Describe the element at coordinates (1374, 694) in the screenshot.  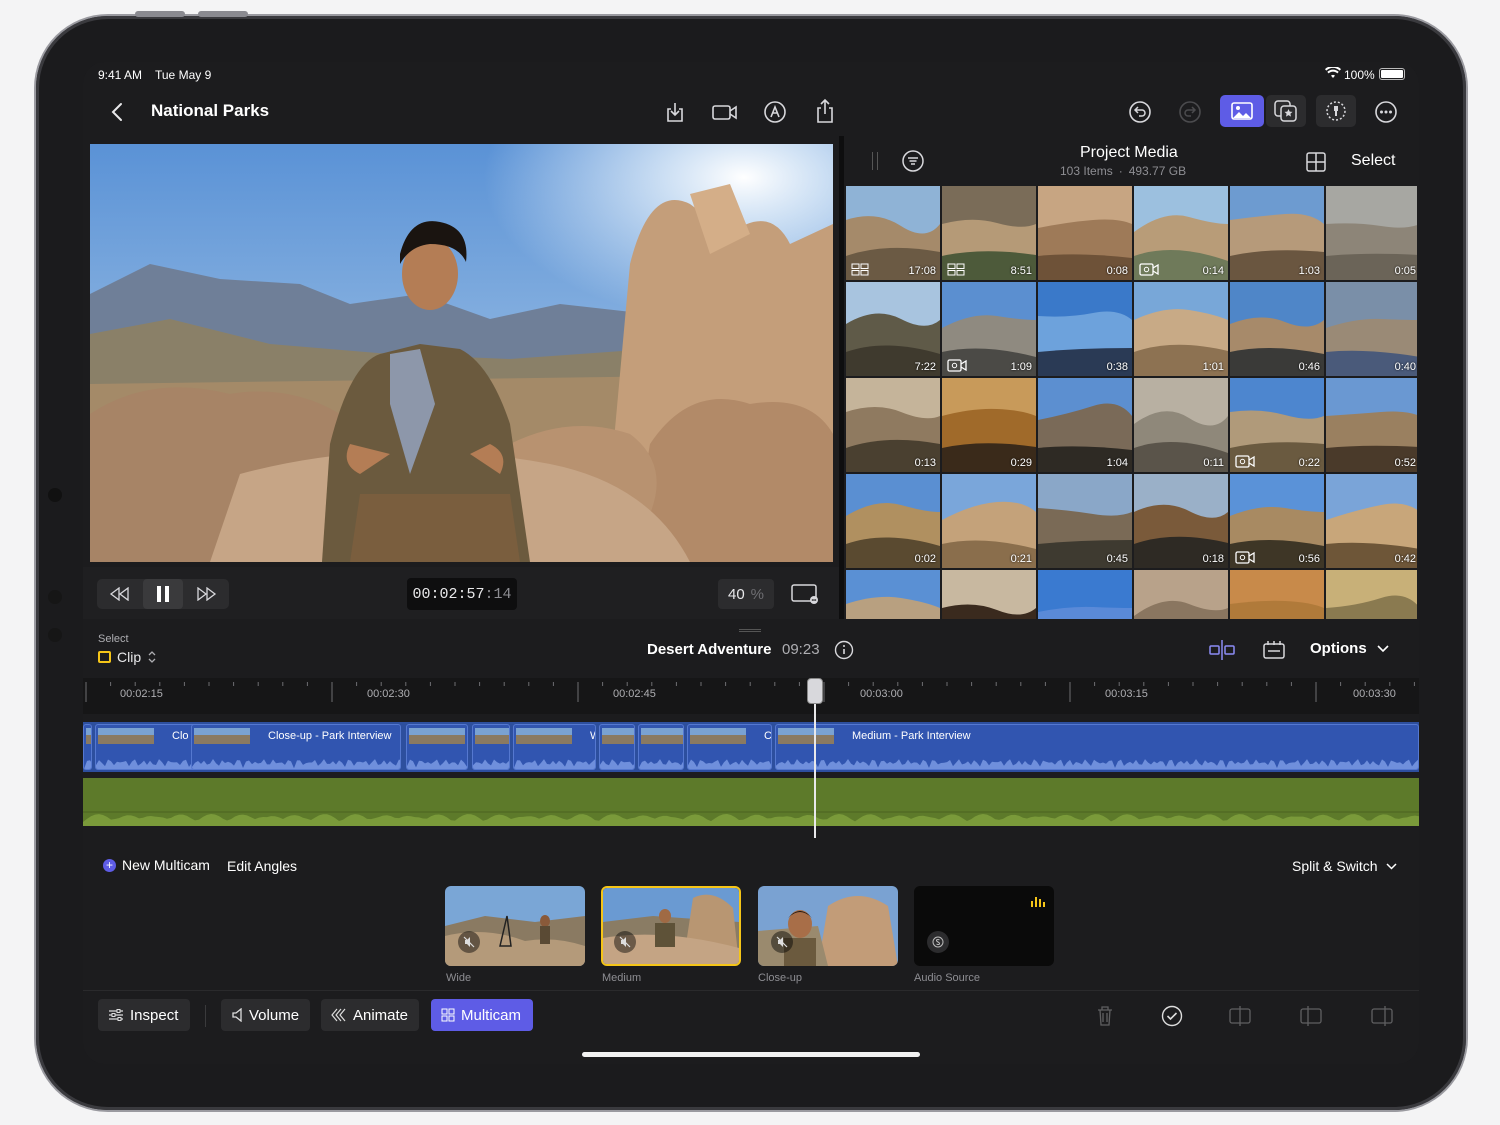
I see `ruler-label: 00:03:30` at that location.